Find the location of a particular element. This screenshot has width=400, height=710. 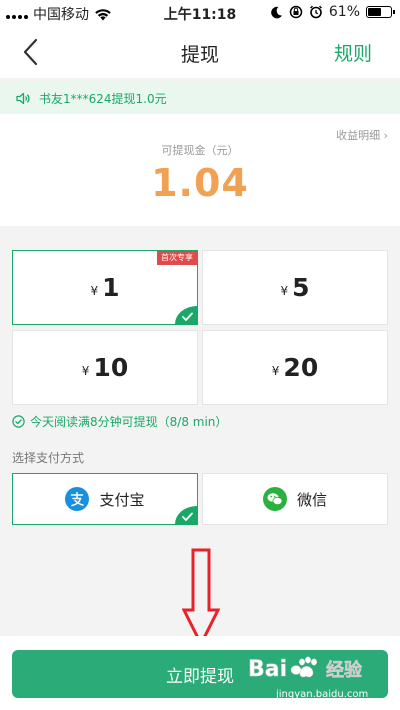

rotation-lock-icon is located at coordinates (296, 12).